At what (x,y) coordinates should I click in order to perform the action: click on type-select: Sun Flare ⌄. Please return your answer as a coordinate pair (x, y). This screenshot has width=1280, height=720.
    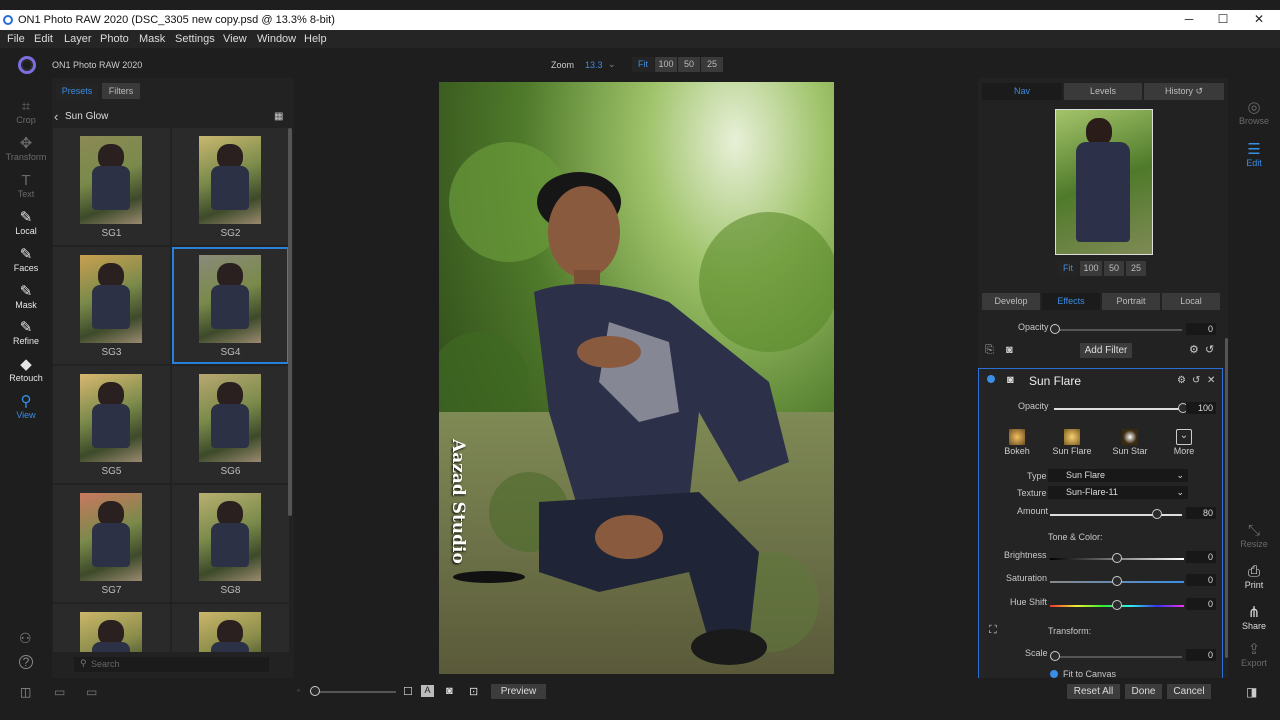
    Looking at the image, I should click on (1118, 475).